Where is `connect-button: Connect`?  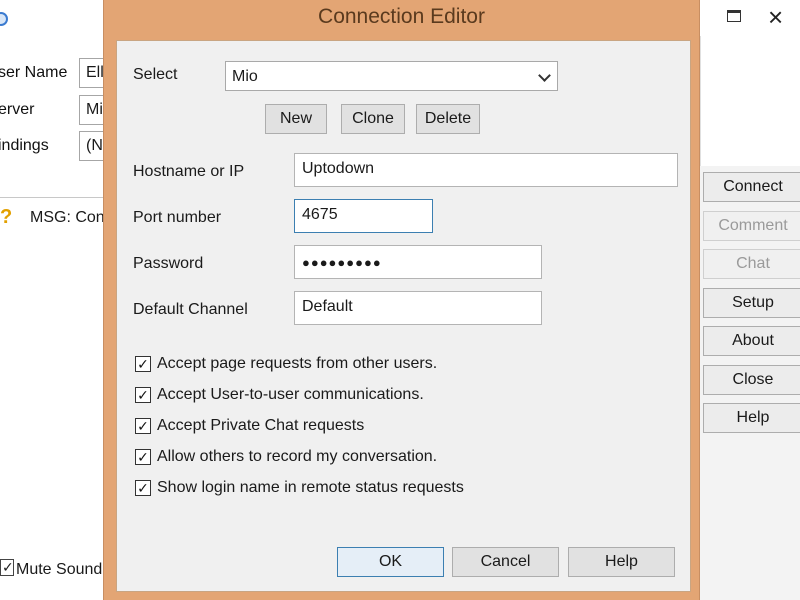 connect-button: Connect is located at coordinates (751, 187).